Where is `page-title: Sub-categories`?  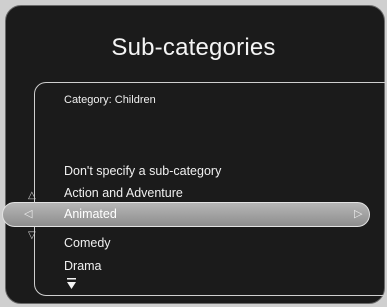 page-title: Sub-categories is located at coordinates (193, 47).